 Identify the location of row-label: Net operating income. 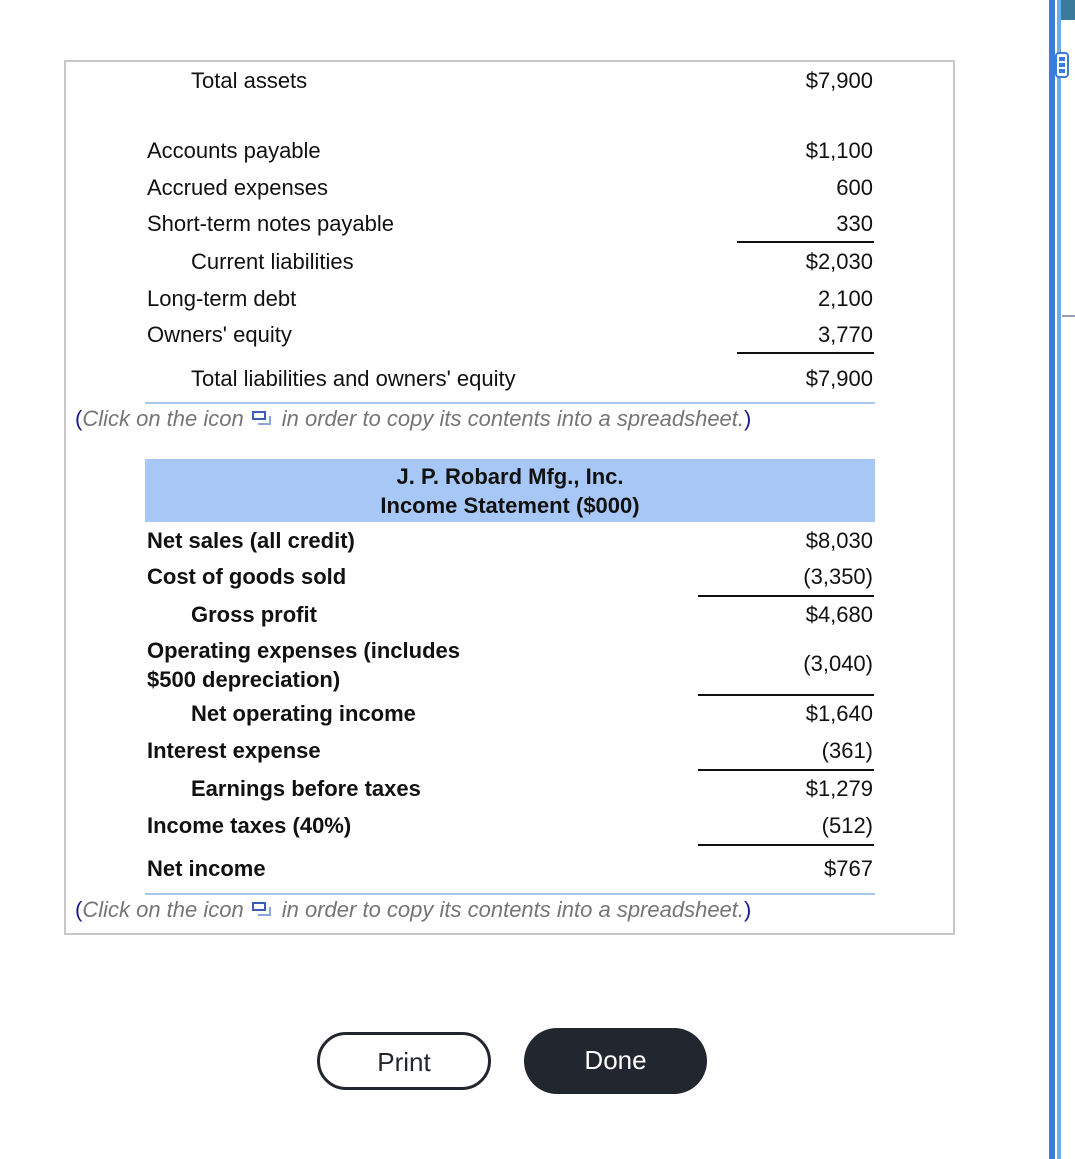
(303, 713).